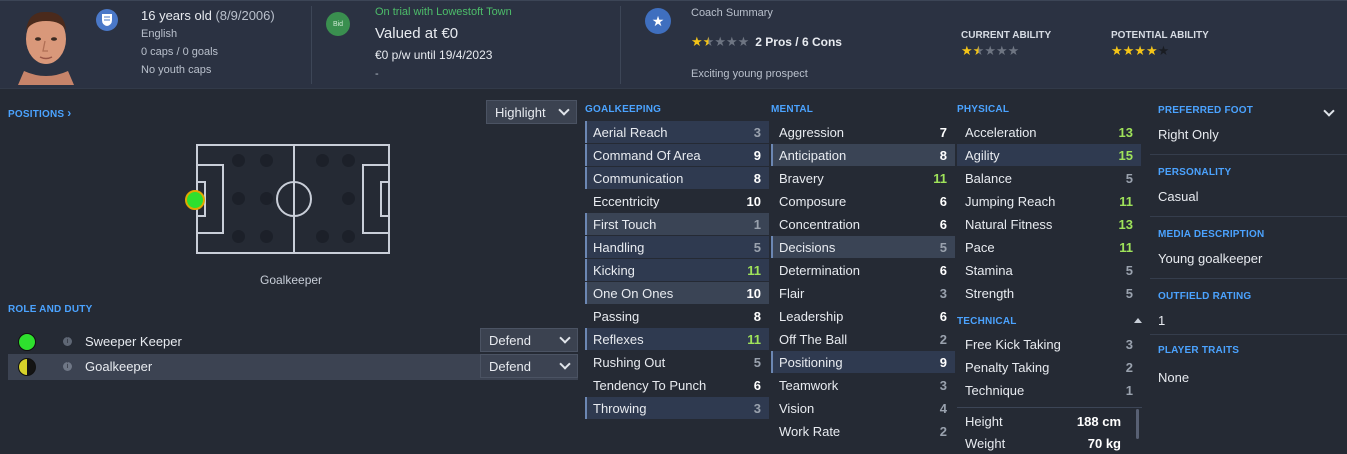 This screenshot has height=454, width=1347. Describe the element at coordinates (677, 362) in the screenshot. I see `attribute-row: Rushing Out 5` at that location.